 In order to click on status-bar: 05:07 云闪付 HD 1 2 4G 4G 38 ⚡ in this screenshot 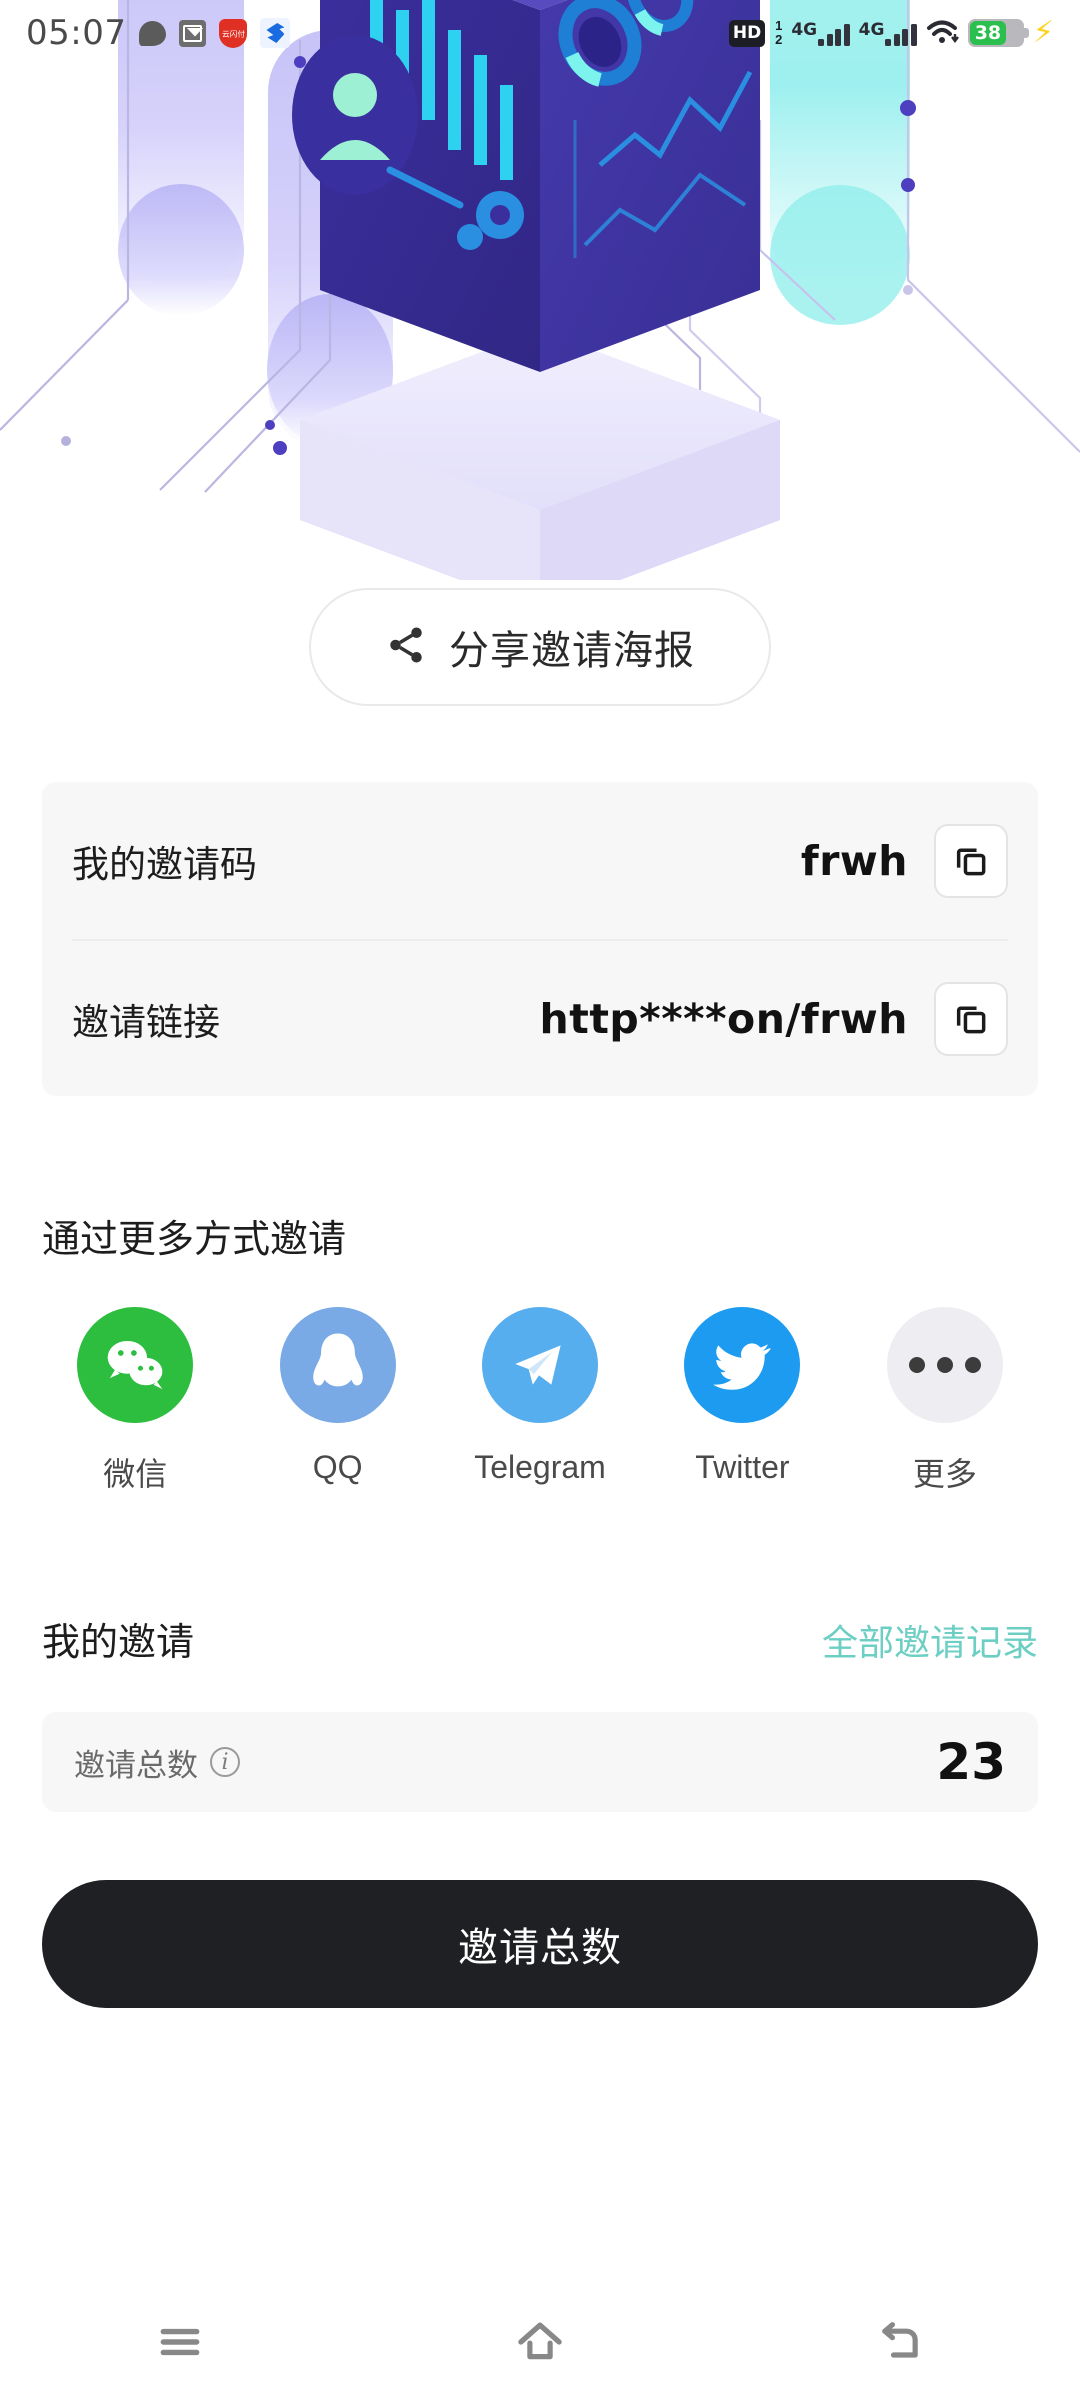, I will do `click(540, 33)`.